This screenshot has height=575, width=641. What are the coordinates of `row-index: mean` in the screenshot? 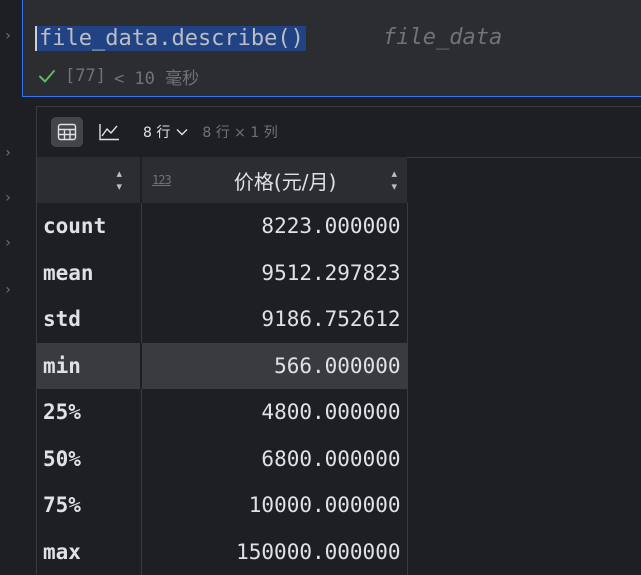 It's located at (89, 273).